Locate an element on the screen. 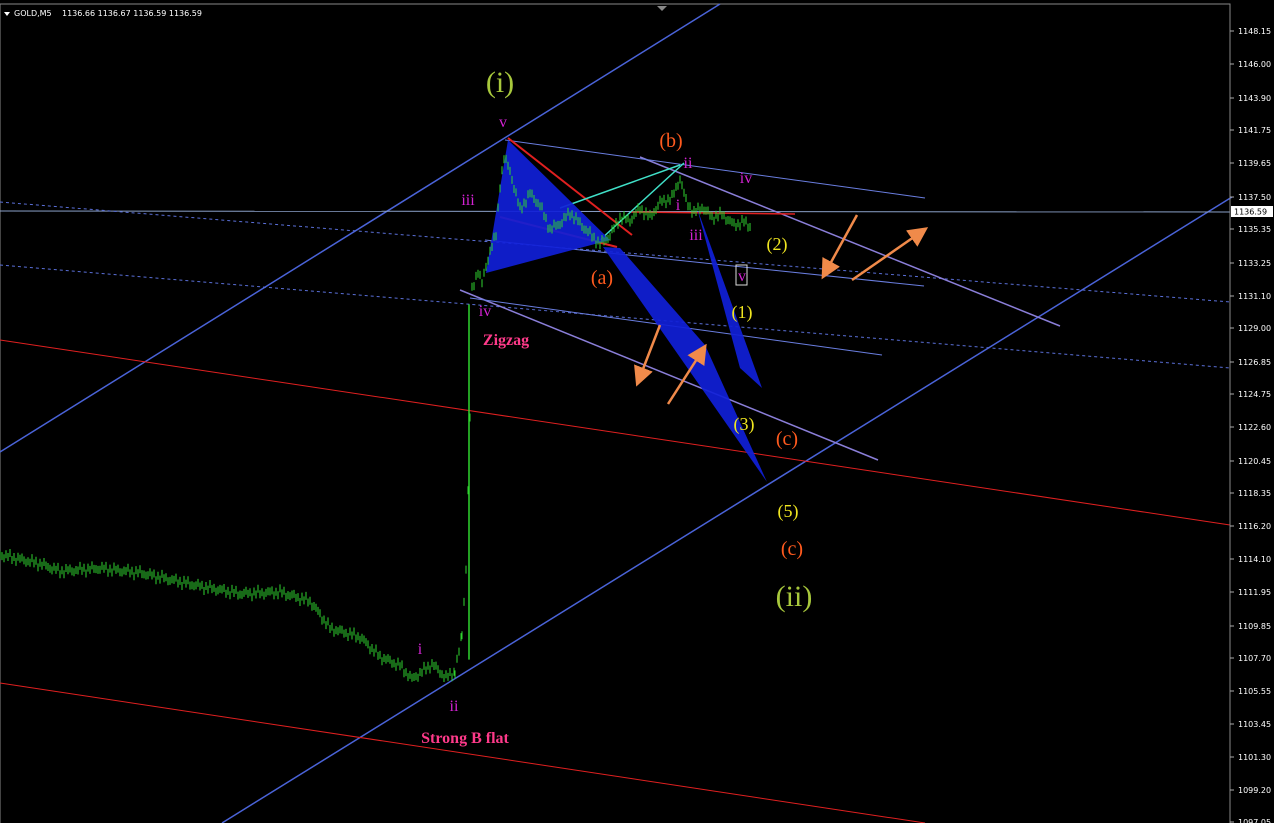  wave-label: (1) is located at coordinates (742, 312).